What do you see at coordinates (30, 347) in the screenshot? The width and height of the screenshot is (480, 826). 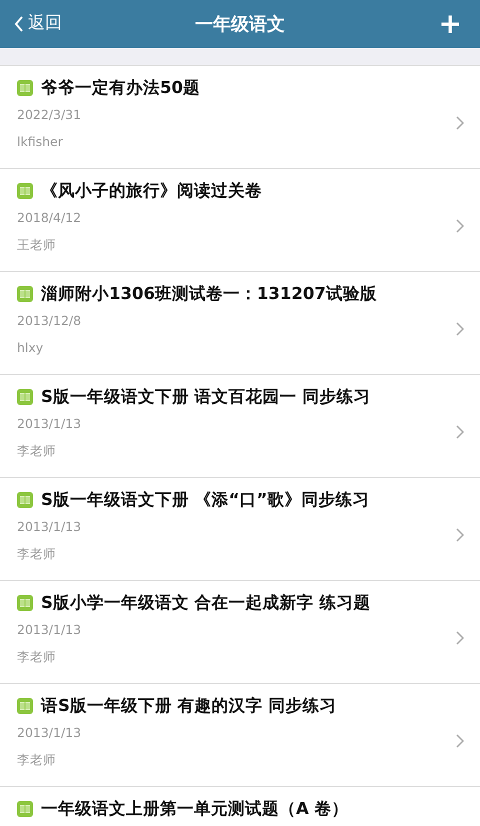 I see `item-author: hlxy` at bounding box center [30, 347].